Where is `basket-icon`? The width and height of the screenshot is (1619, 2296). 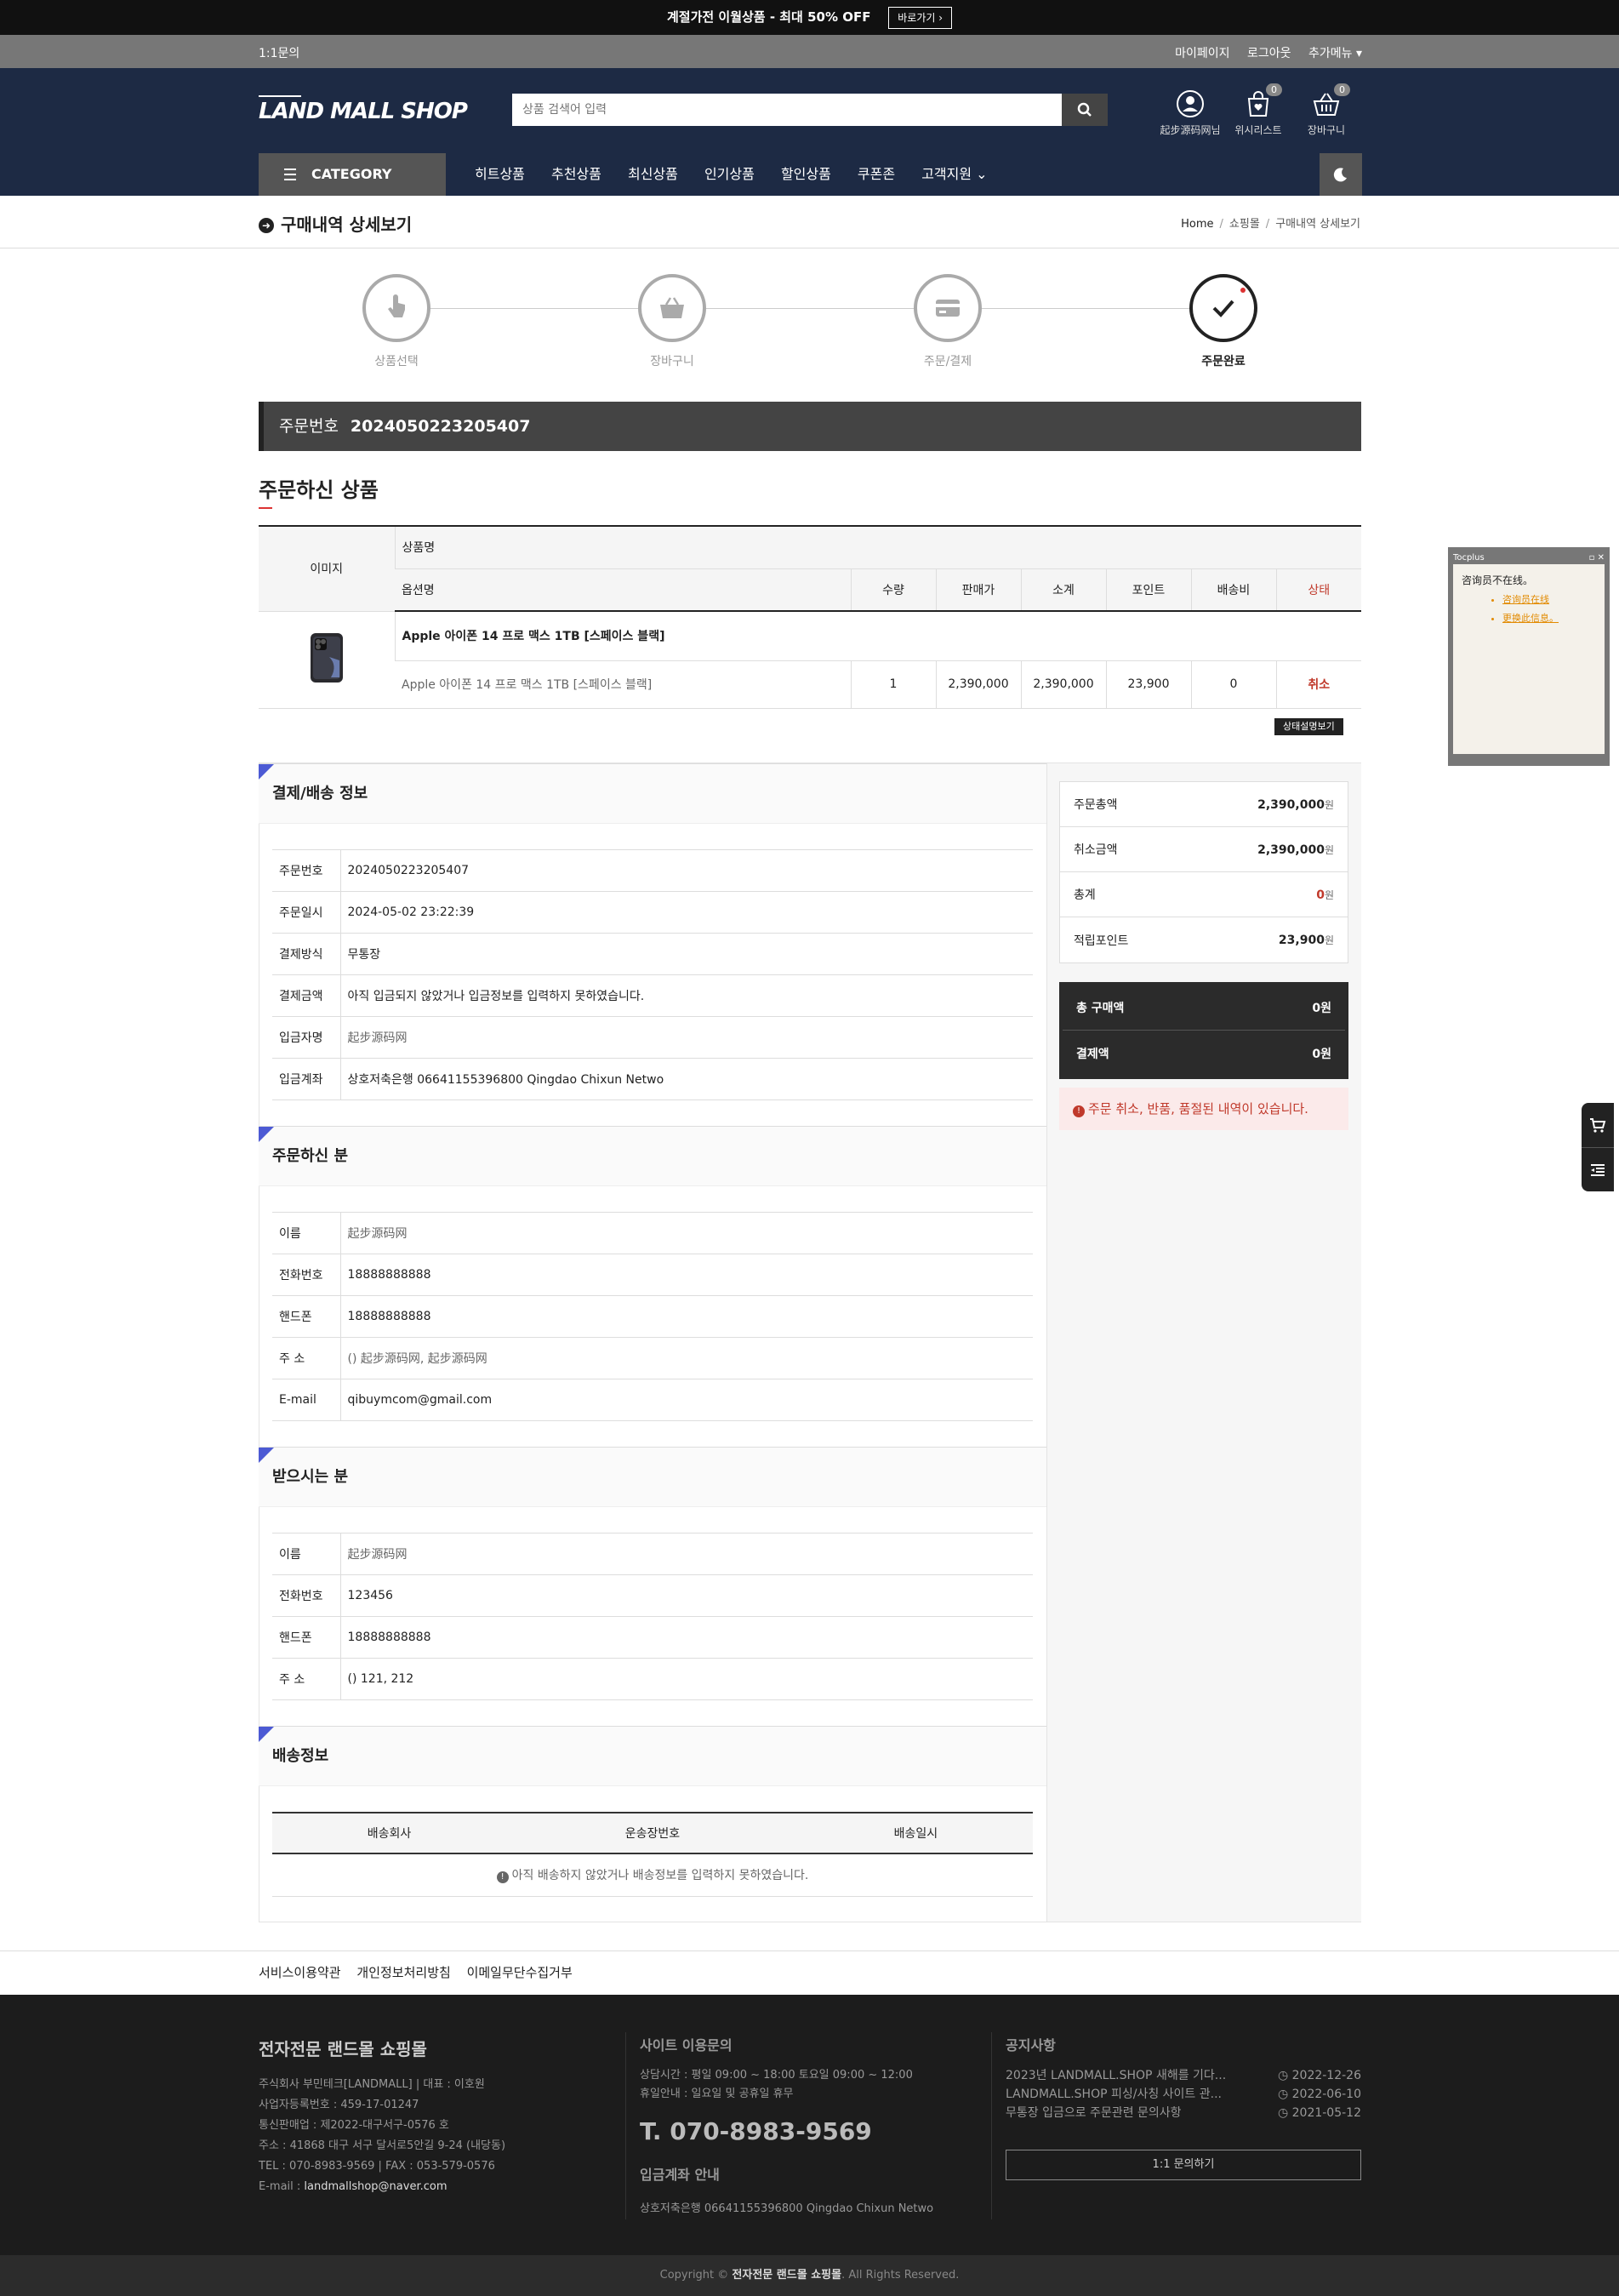 basket-icon is located at coordinates (672, 307).